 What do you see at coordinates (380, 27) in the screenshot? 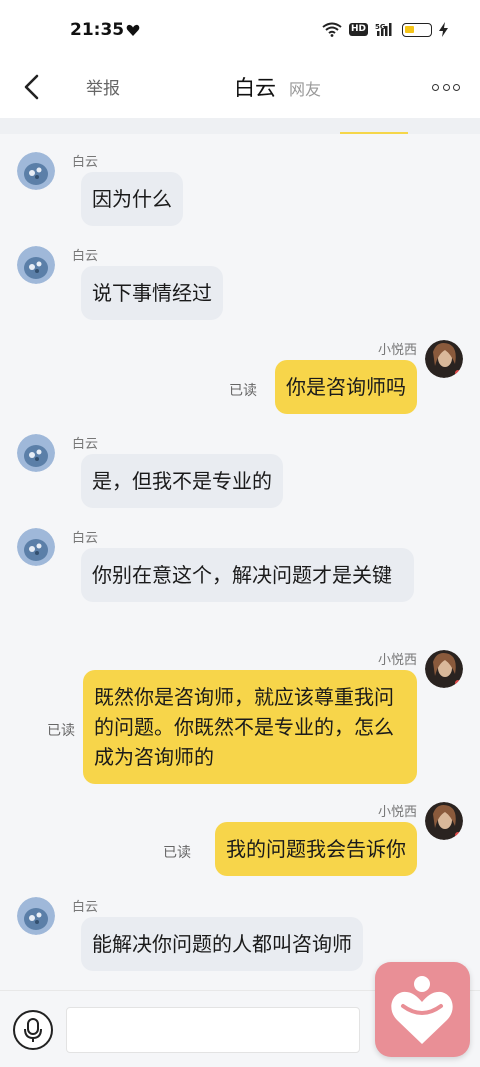
I see `svg-text: 5G` at bounding box center [380, 27].